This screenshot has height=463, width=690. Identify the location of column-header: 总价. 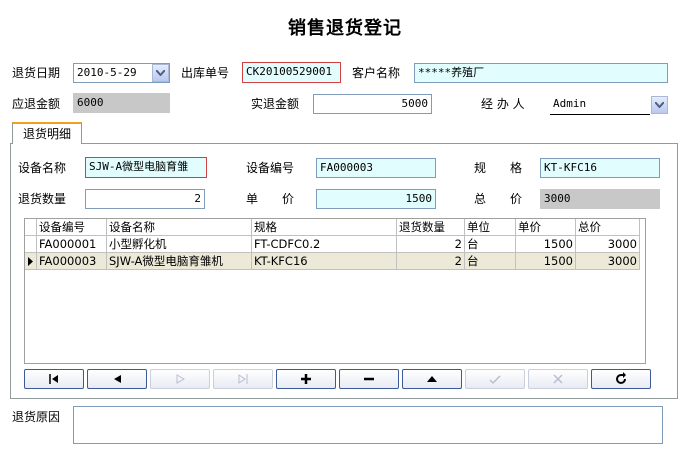
(608, 227).